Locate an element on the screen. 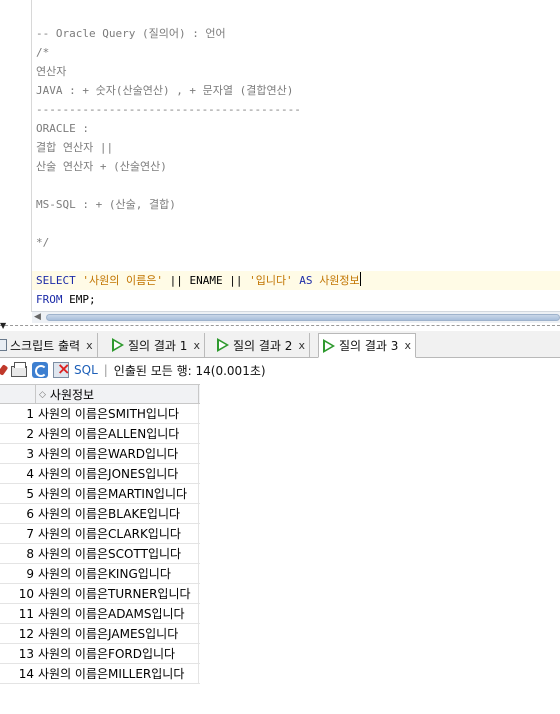 The height and width of the screenshot is (714, 560). tab-query-result-2: 질의 결과 2 x is located at coordinates (261, 345).